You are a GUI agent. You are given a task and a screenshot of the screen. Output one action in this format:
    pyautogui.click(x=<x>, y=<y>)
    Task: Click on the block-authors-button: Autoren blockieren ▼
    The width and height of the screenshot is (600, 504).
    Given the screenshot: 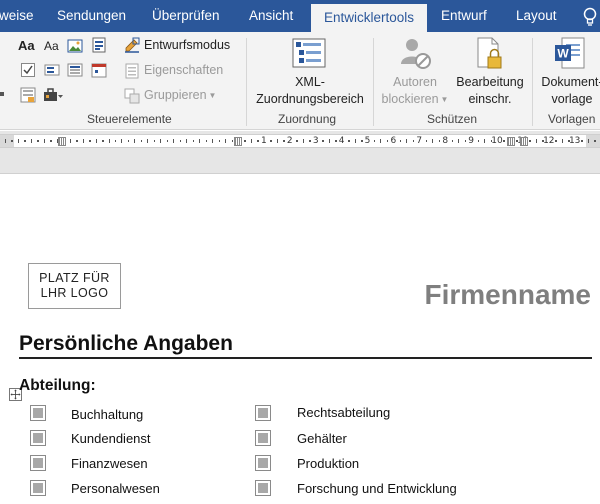 What is the action you would take?
    pyautogui.click(x=415, y=91)
    